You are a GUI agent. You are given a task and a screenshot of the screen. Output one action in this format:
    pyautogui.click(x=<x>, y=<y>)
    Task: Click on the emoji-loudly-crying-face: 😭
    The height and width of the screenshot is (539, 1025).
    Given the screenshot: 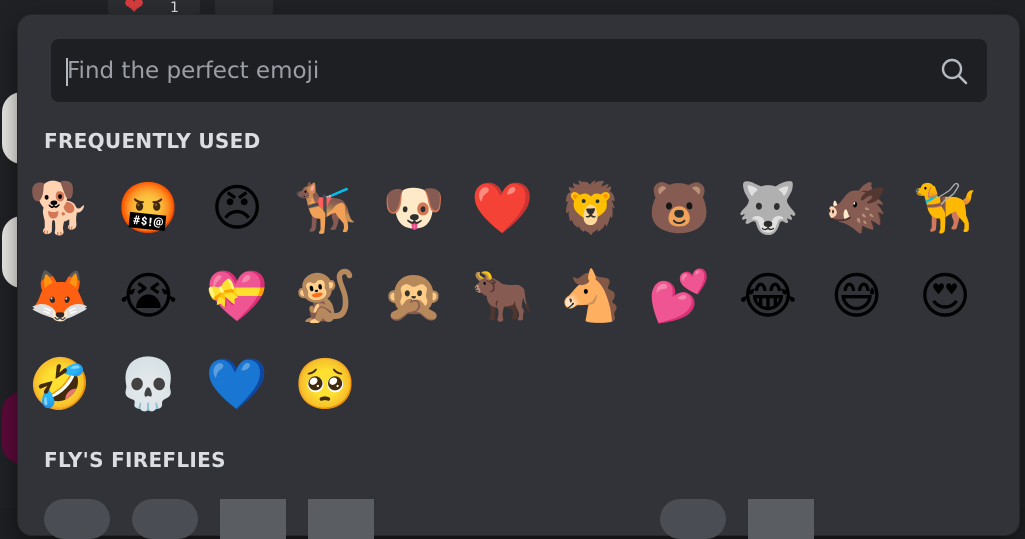 What is the action you would take?
    pyautogui.click(x=149, y=296)
    